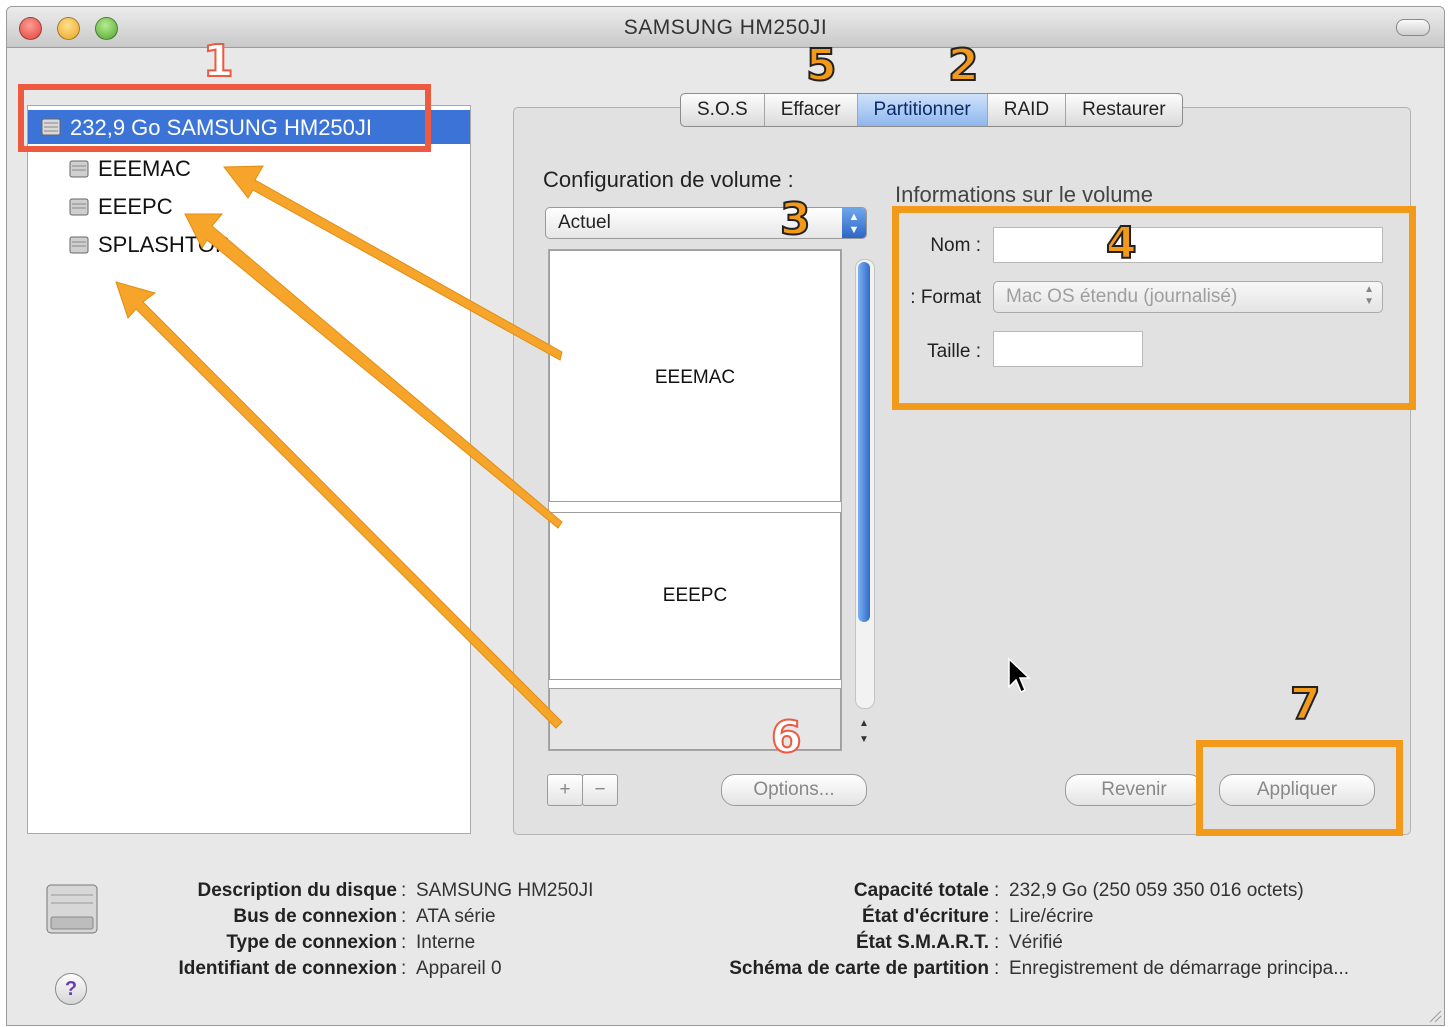  What do you see at coordinates (1305, 704) in the screenshot?
I see `annotation-number-7: 7` at bounding box center [1305, 704].